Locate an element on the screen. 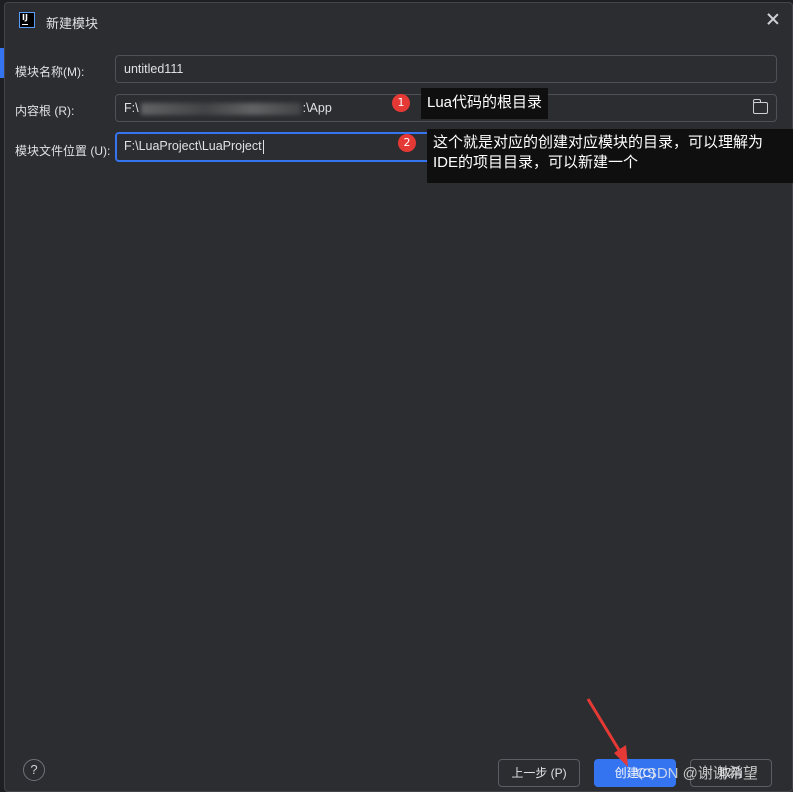 The height and width of the screenshot is (792, 793). red-arrow-annotation is located at coordinates (607, 732).